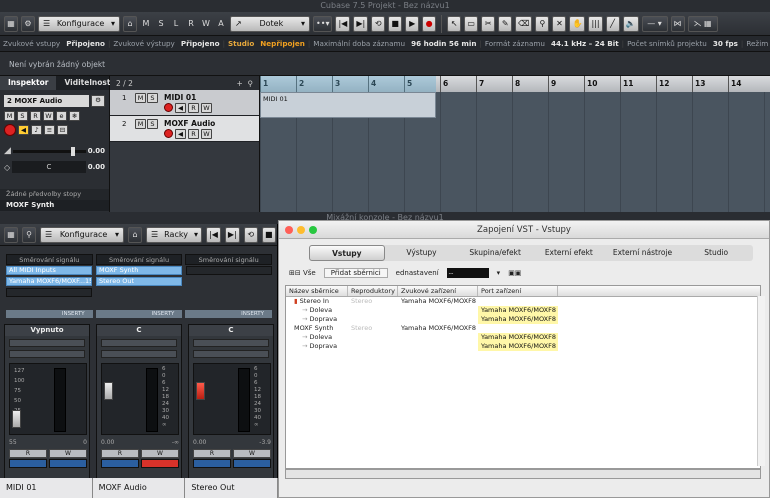  I want to click on strip-pan-display: C, so click(139, 330).